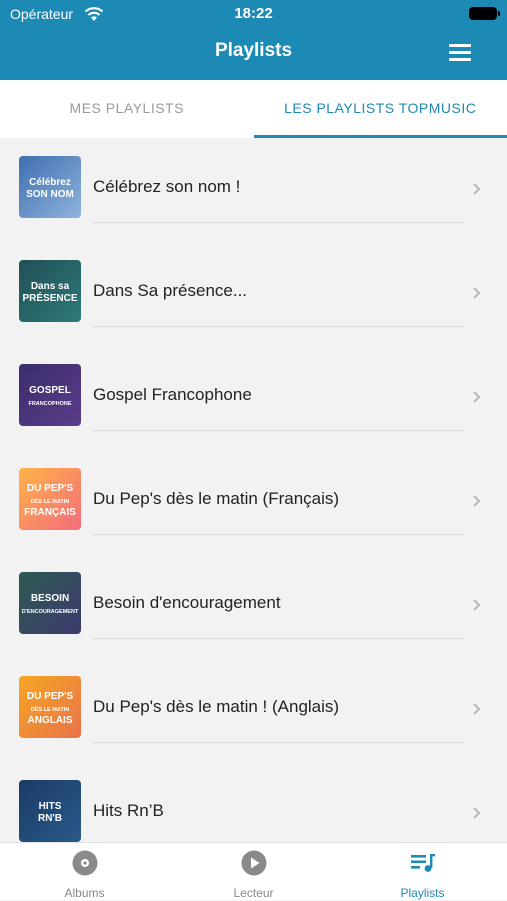 Image resolution: width=507 pixels, height=901 pixels. What do you see at coordinates (253, 51) in the screenshot?
I see `page-title: Playlists` at bounding box center [253, 51].